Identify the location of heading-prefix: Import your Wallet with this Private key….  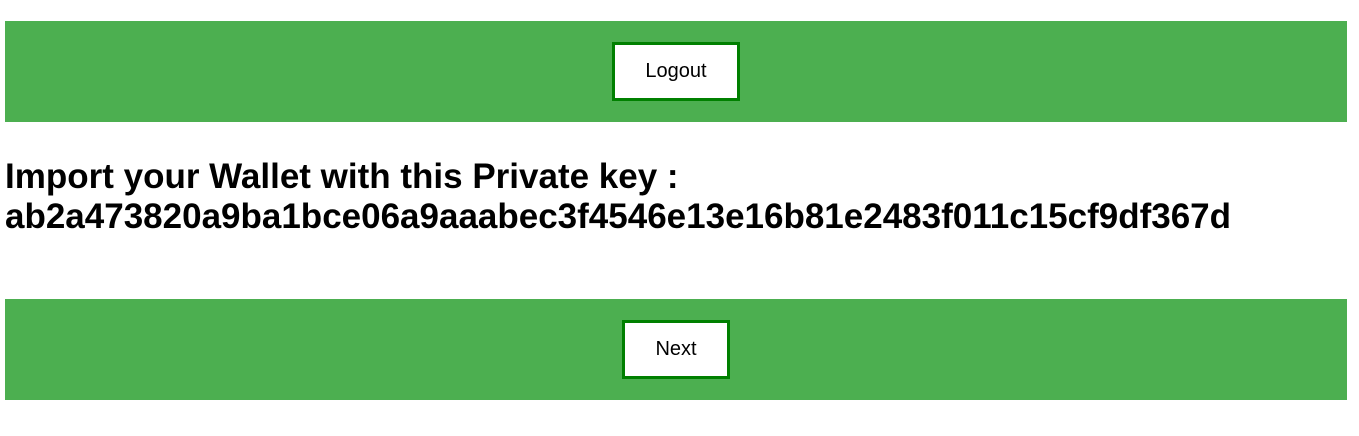
(342, 176).